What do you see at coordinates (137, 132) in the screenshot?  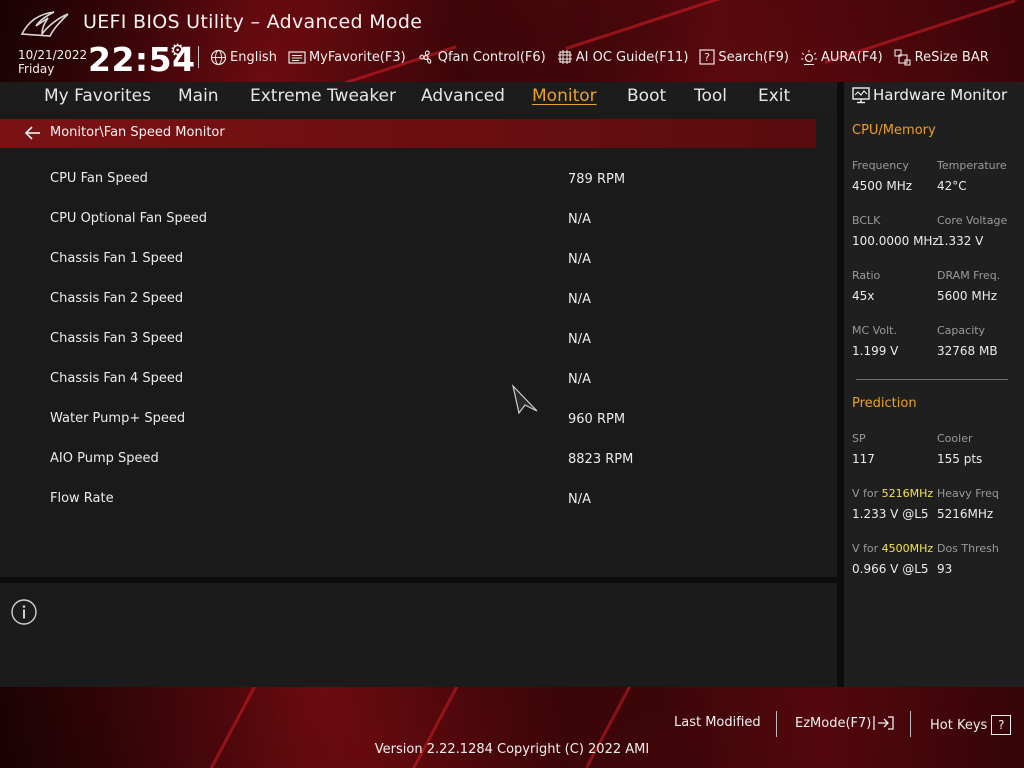 I see `breadcrumb-path: Monitor\Fan Speed Monitor` at bounding box center [137, 132].